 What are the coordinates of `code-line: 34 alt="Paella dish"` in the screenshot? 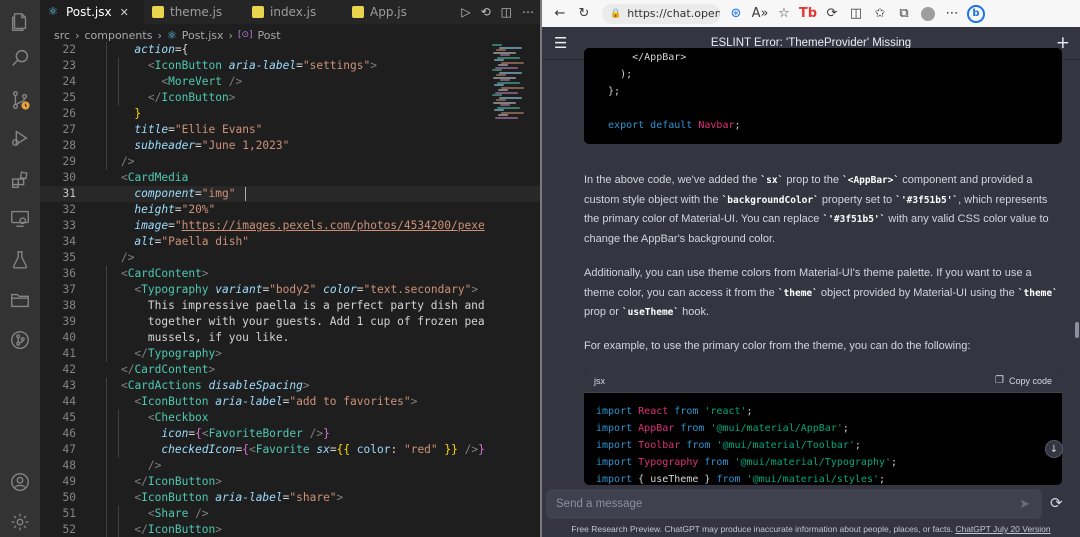 It's located at (290, 242).